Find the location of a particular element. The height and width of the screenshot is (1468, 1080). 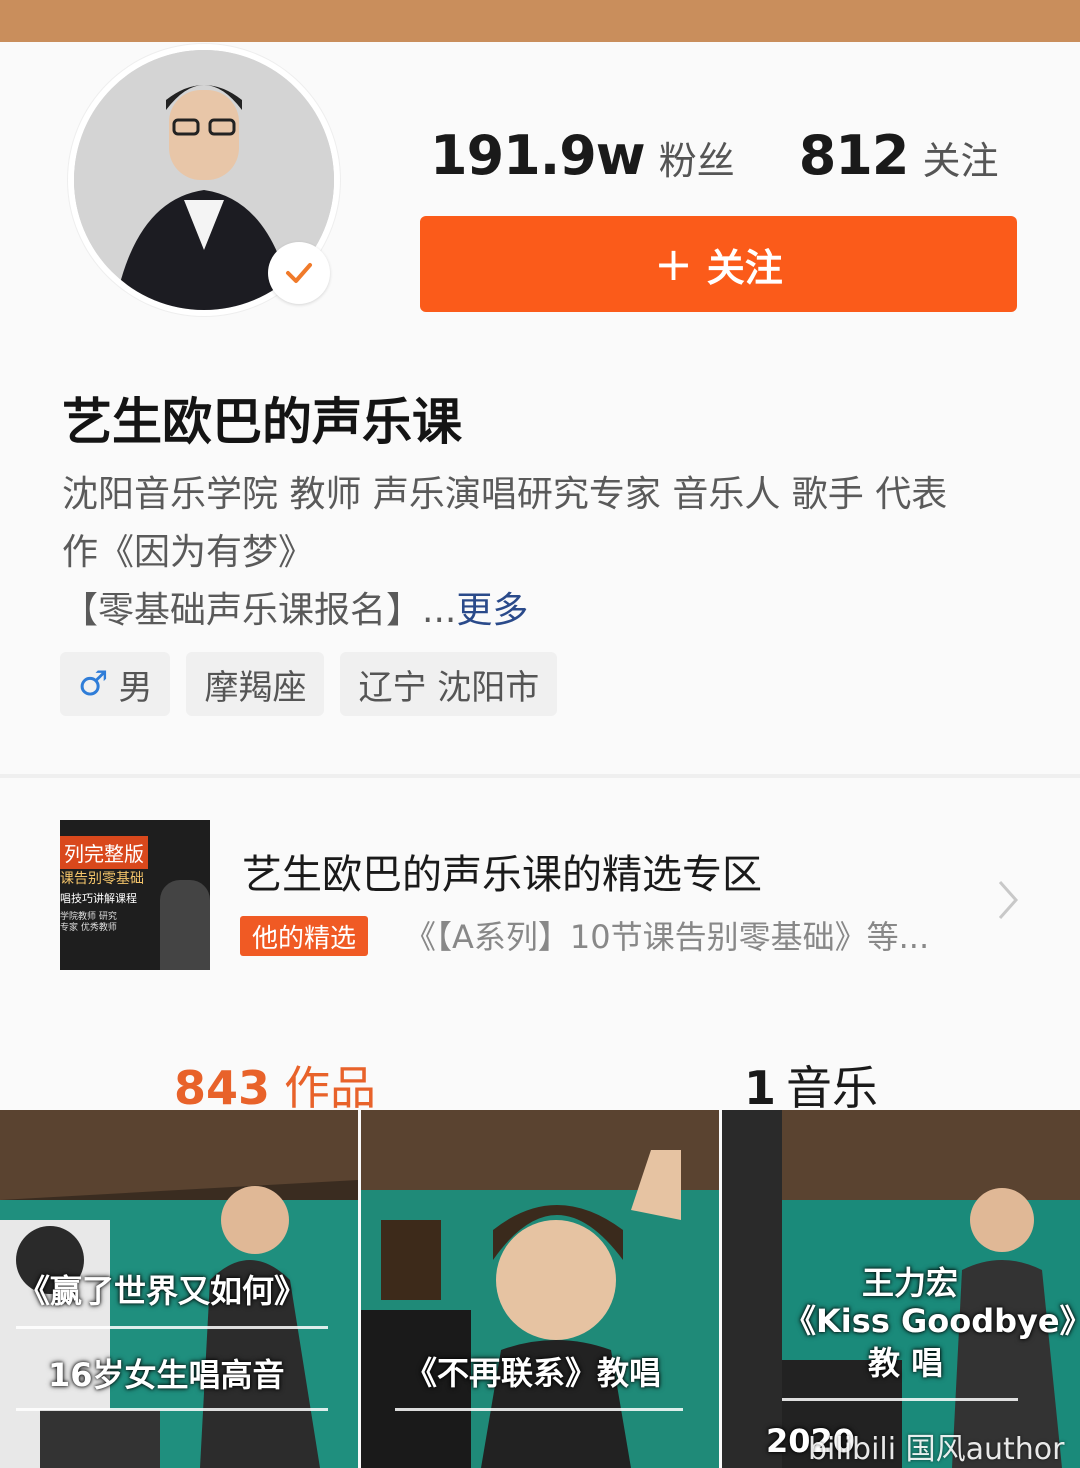

music-count: 1 is located at coordinates (760, 1088).